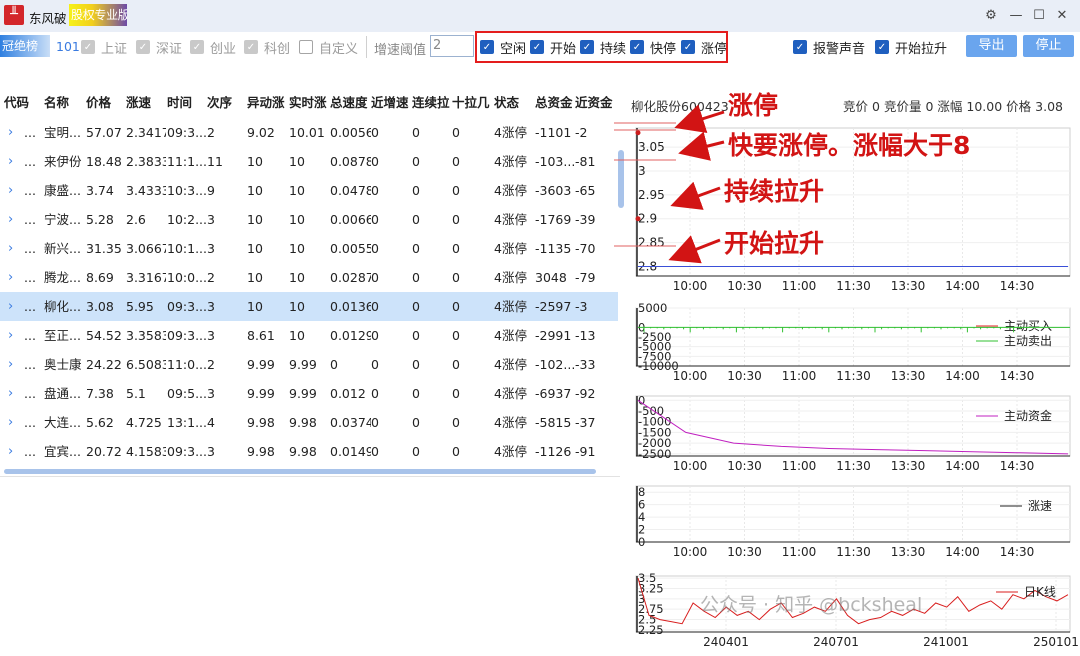 The image size is (1080, 656). What do you see at coordinates (699, 119) in the screenshot?
I see `arrow-limit-up` at bounding box center [699, 119].